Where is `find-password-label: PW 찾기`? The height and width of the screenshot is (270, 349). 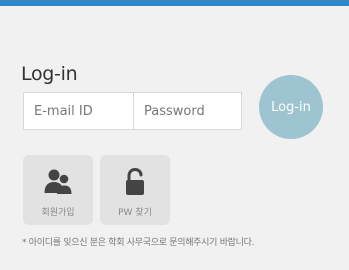
find-password-label: PW 찾기 is located at coordinates (135, 213).